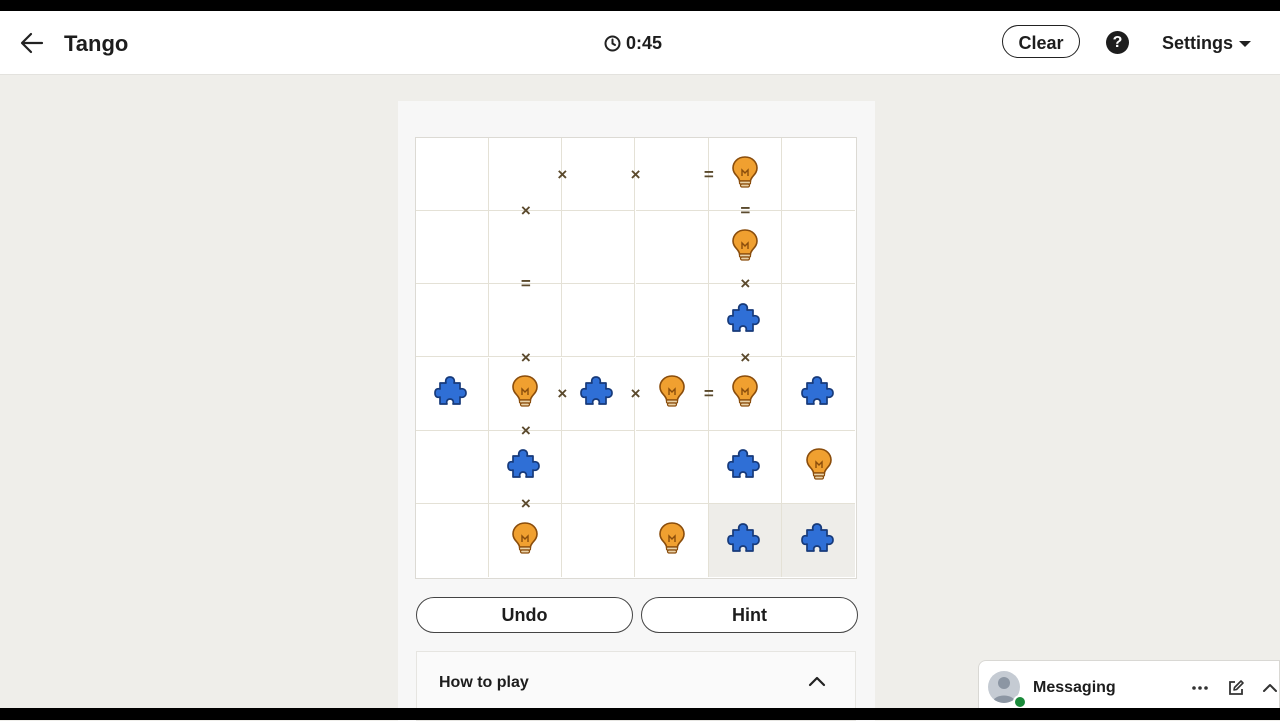 The image size is (1280, 721). What do you see at coordinates (32, 43) in the screenshot?
I see `back-arrow-icon` at bounding box center [32, 43].